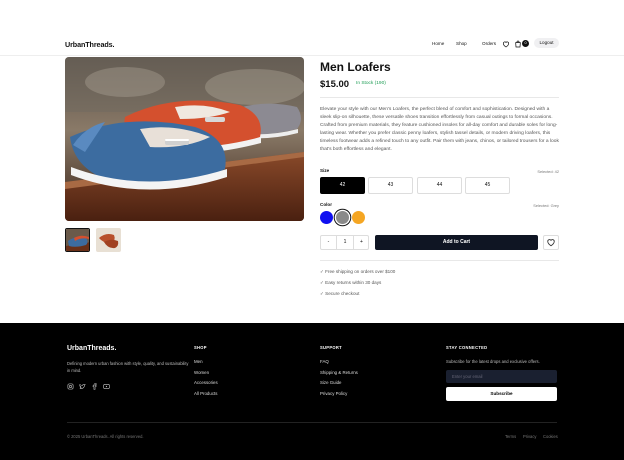  What do you see at coordinates (330, 382) in the screenshot?
I see `footer-link-size-guide: Size Guide` at bounding box center [330, 382].